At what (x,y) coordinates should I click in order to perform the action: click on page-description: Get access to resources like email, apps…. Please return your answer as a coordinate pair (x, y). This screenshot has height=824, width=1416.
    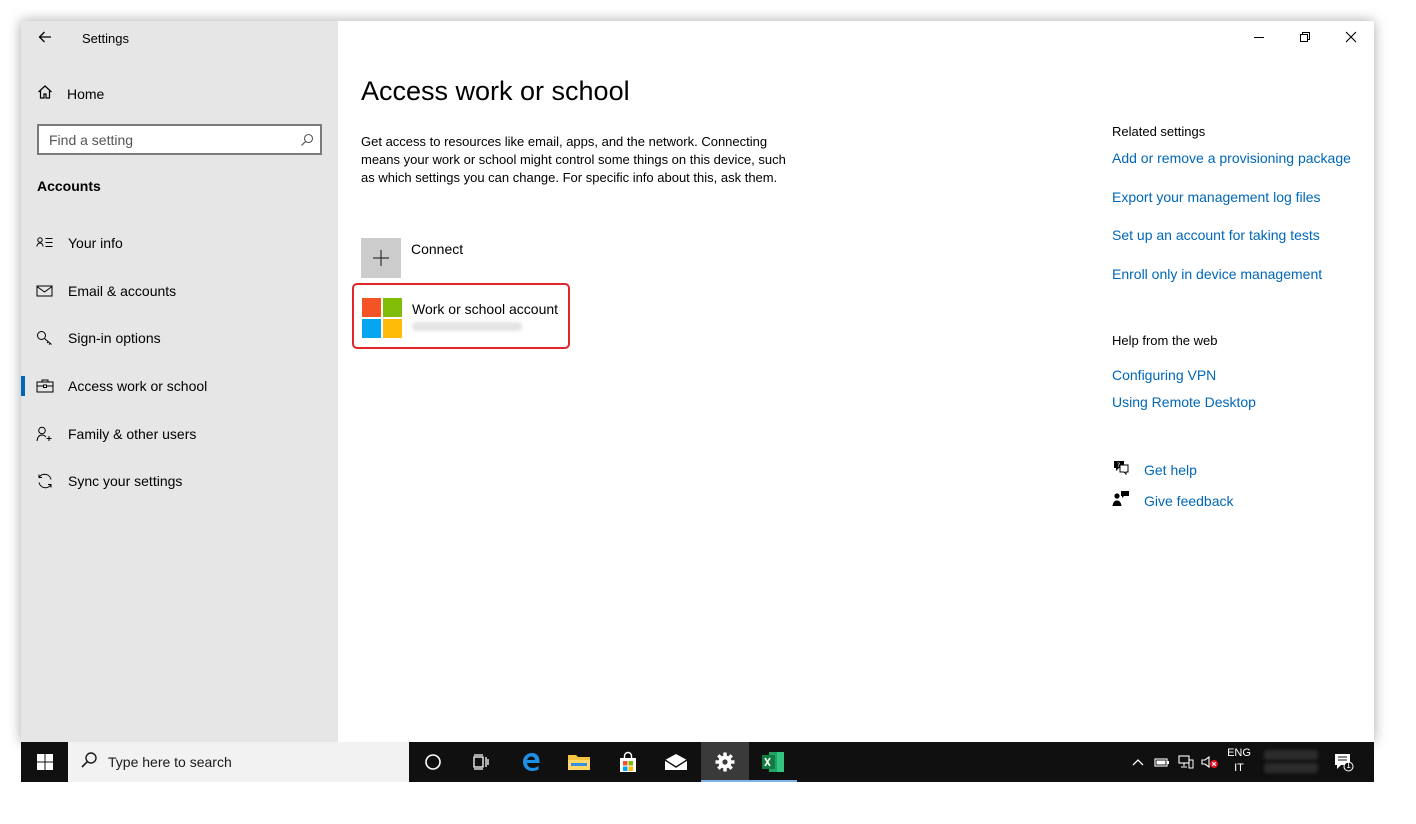
    Looking at the image, I should click on (573, 159).